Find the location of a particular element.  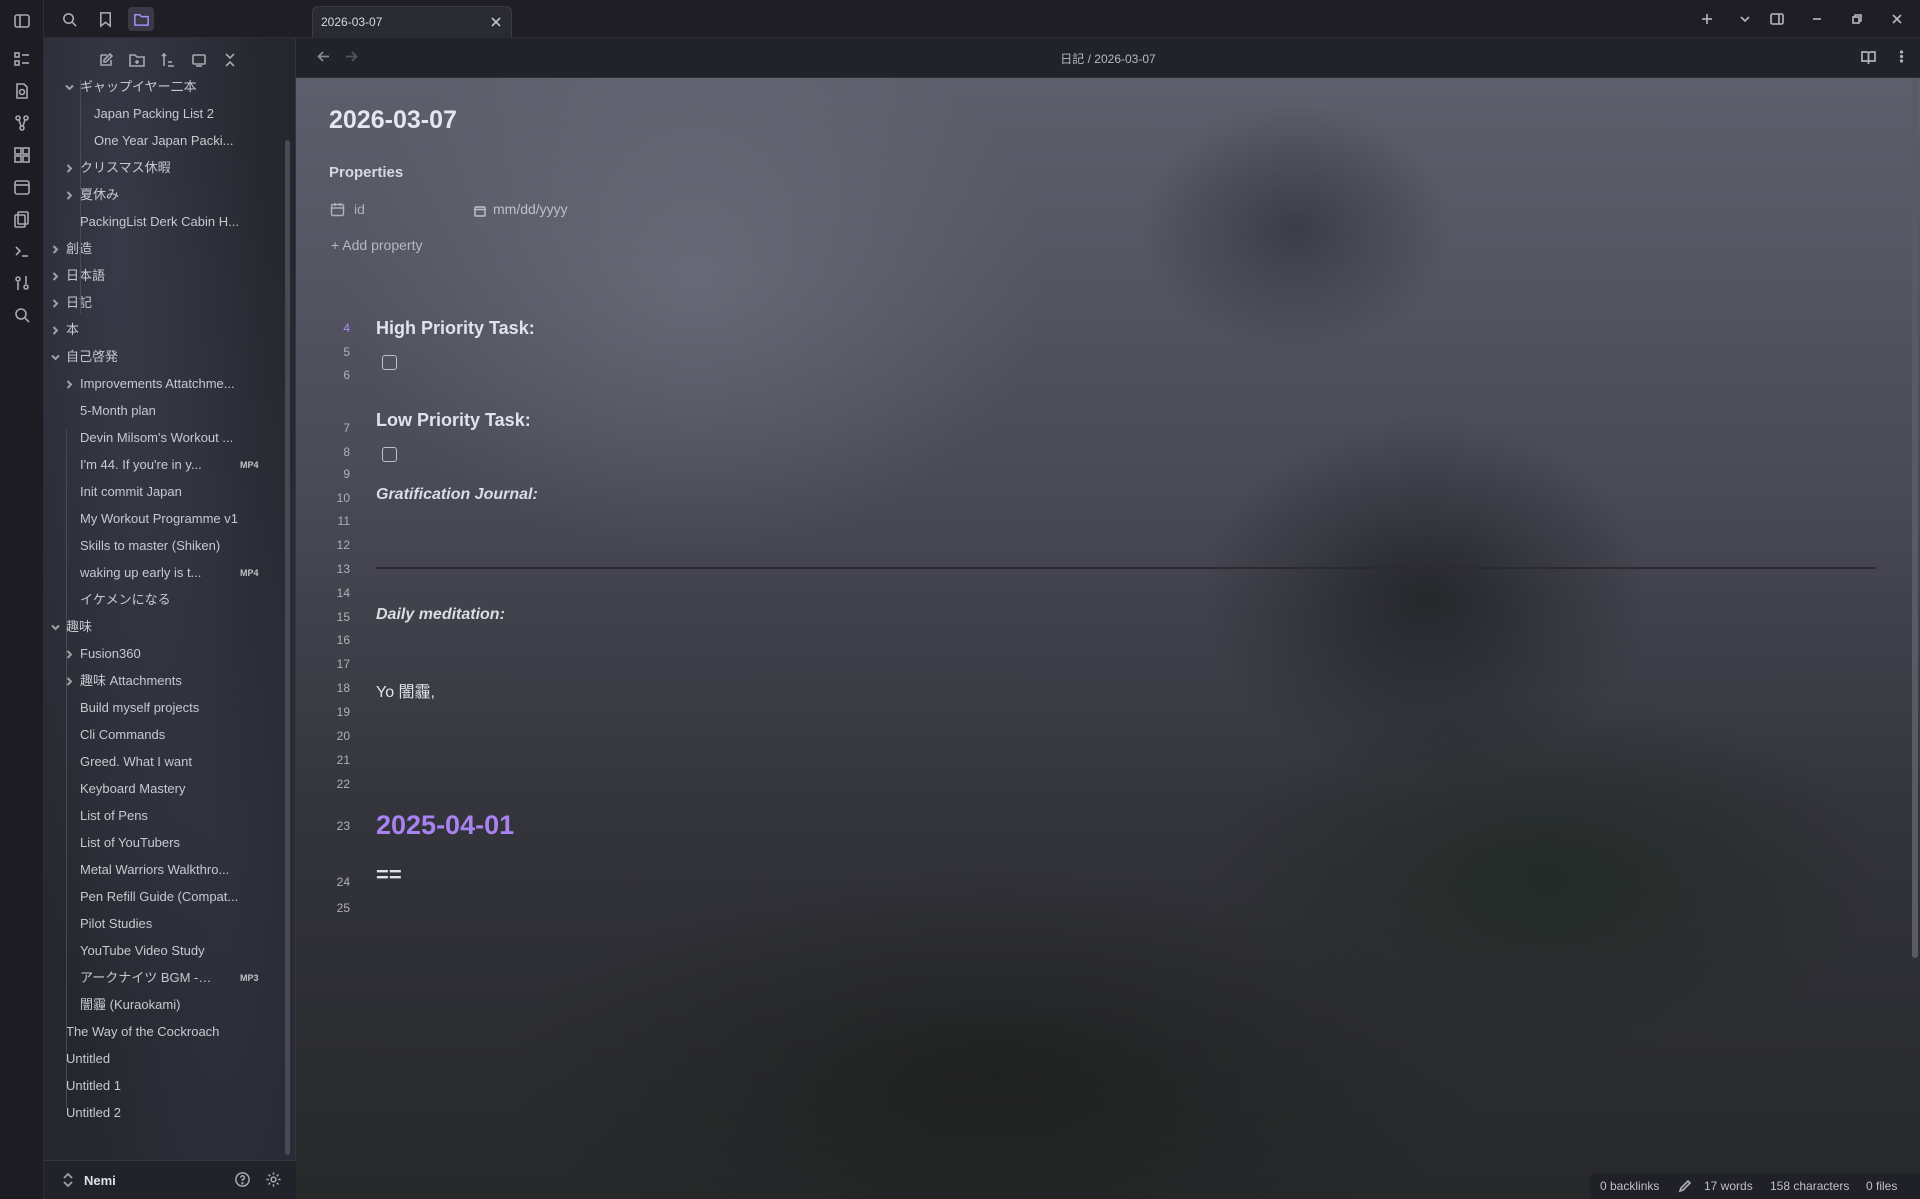

folder-item: 趣味 Attachments is located at coordinates (173, 681).